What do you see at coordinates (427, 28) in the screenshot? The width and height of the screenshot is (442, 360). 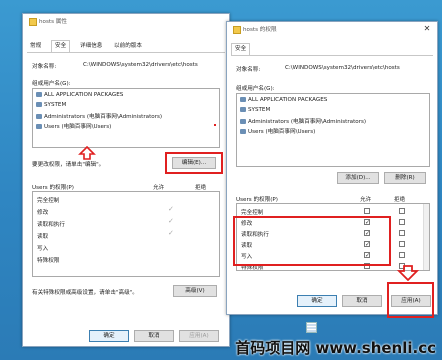 I see `close-icon: ✕` at bounding box center [427, 28].